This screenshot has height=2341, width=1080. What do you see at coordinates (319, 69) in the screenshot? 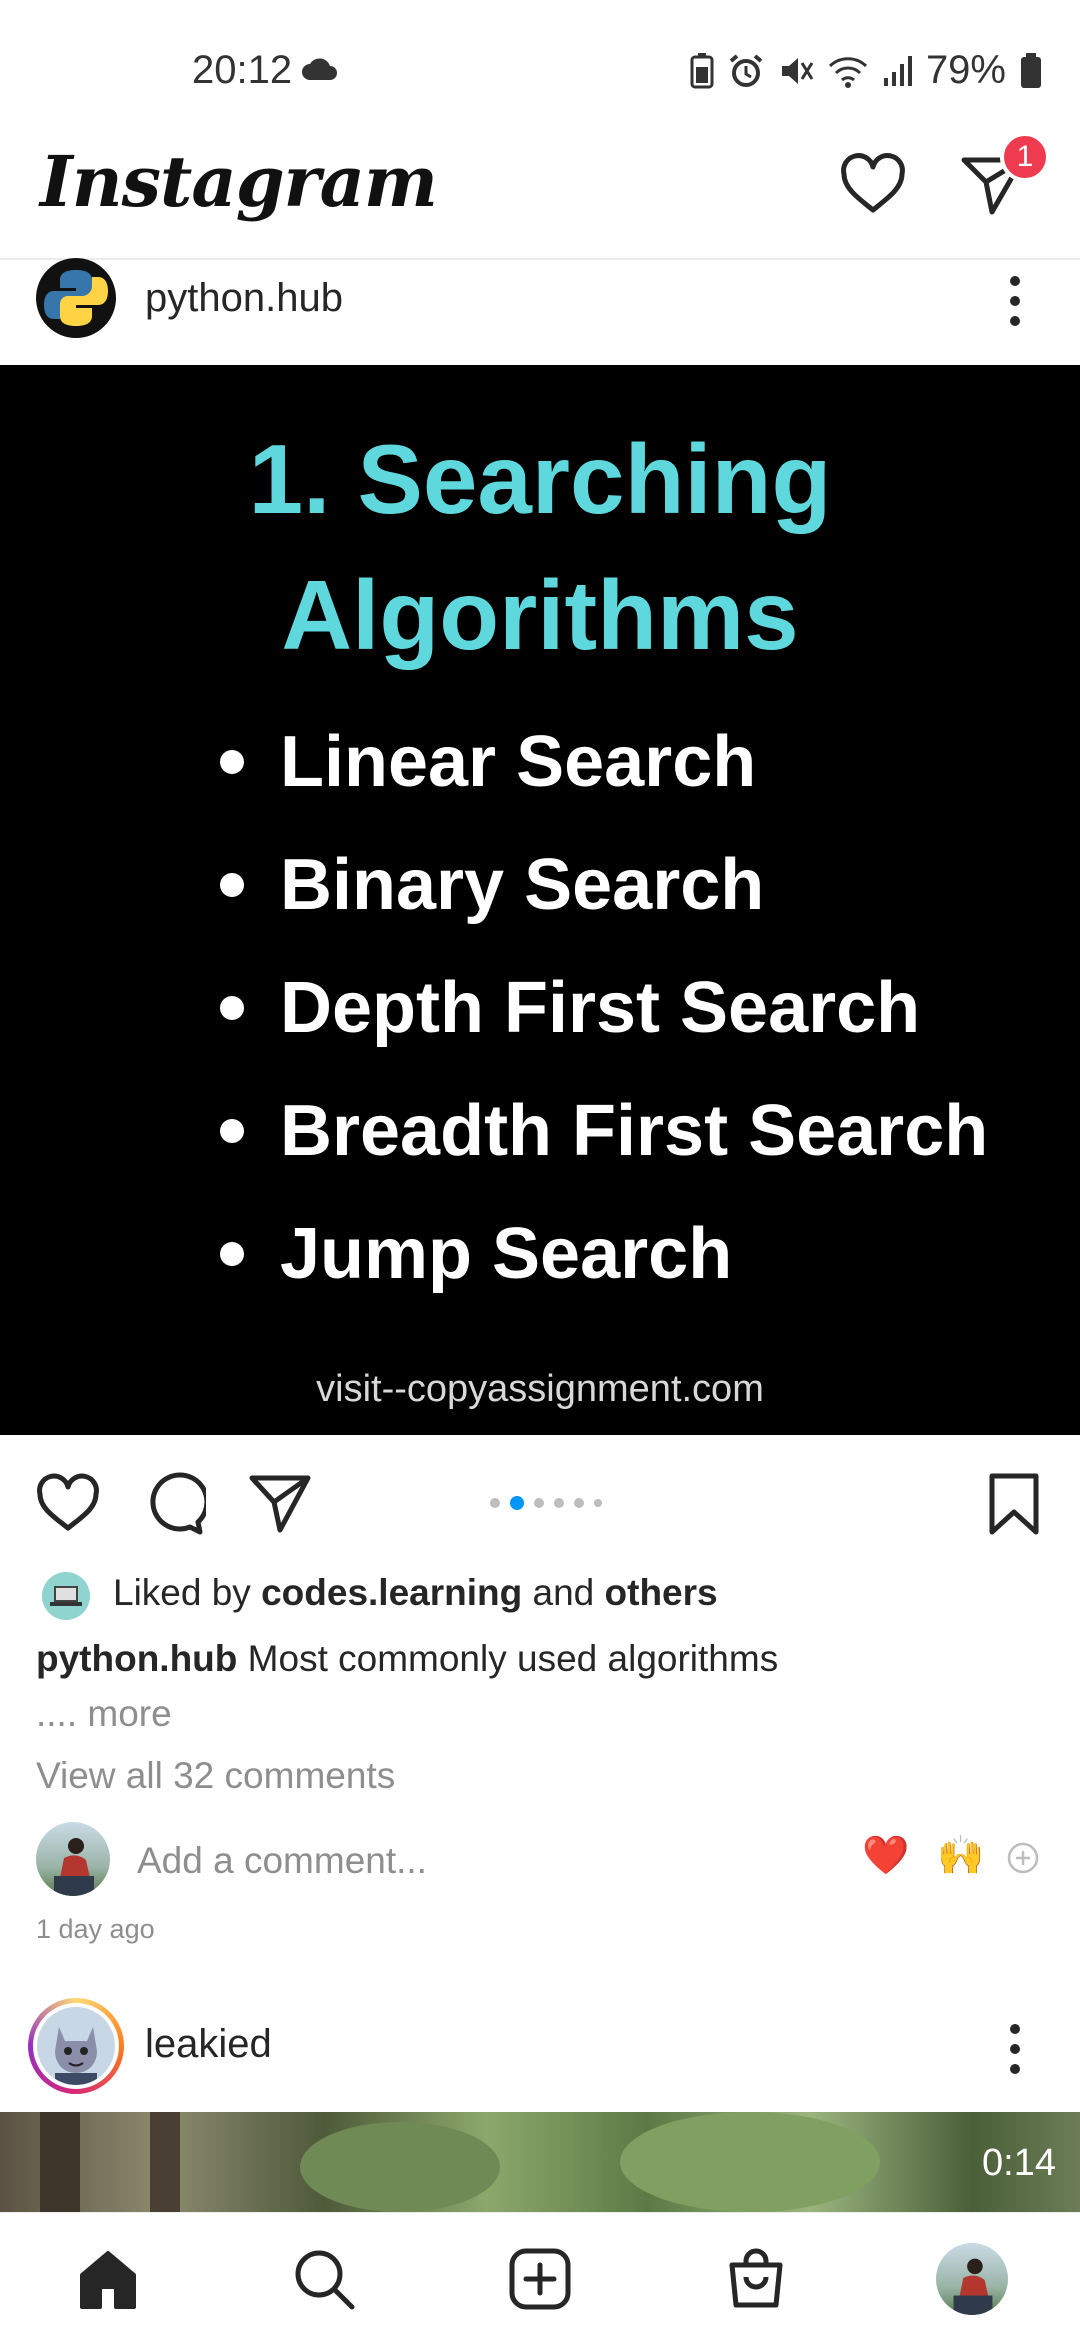
I see `cloud-icon` at bounding box center [319, 69].